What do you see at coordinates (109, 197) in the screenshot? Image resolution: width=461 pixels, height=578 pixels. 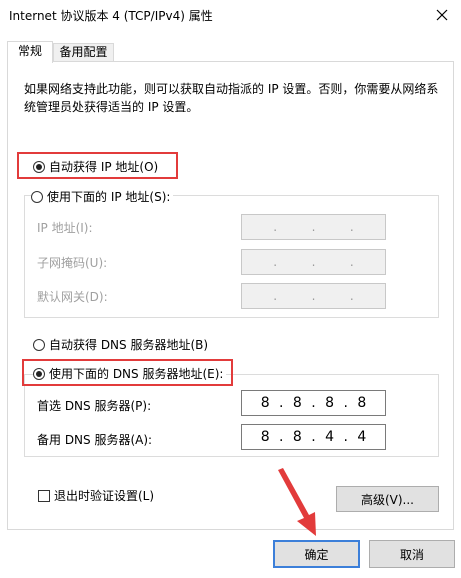 I see `manual-ip-label: 使用下面的 IP 地址(S):` at bounding box center [109, 197].